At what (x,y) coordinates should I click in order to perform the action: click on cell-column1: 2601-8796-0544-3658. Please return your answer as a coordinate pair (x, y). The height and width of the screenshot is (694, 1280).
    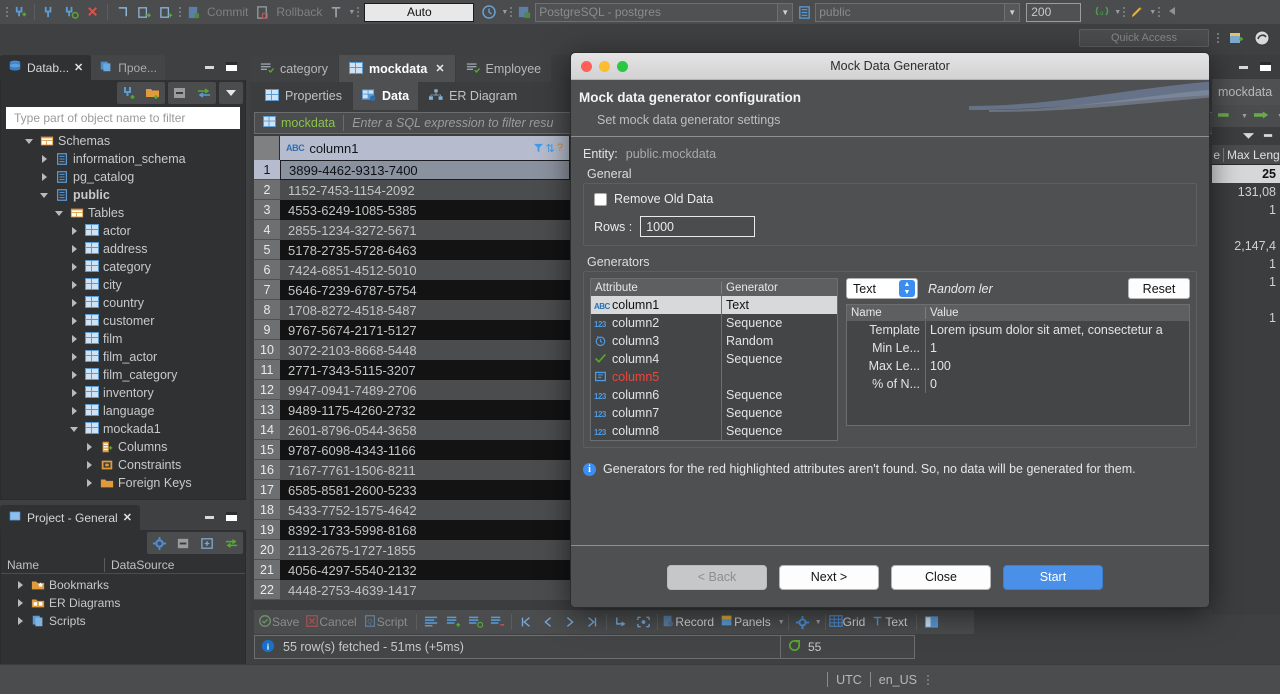
    Looking at the image, I should click on (425, 430).